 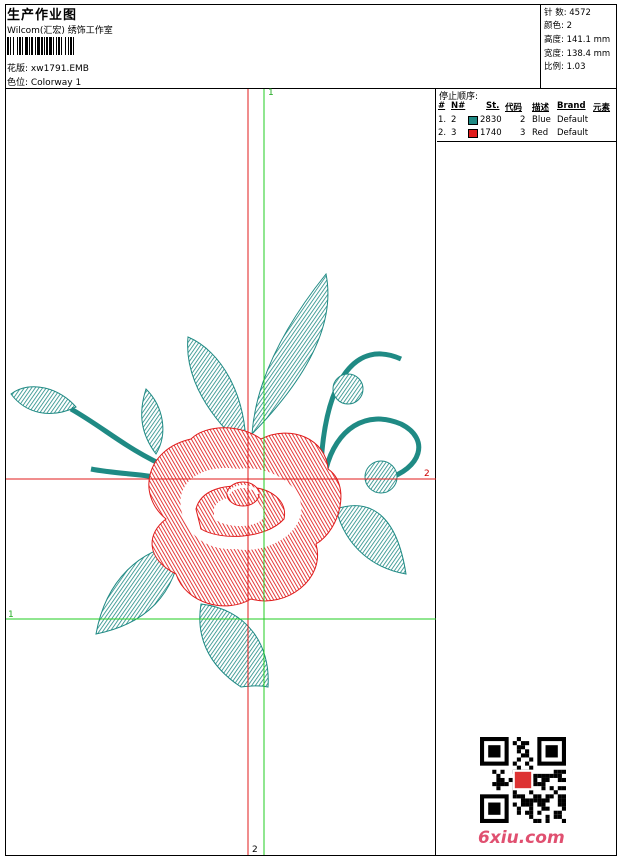 I want to click on col-needle: N#, so click(x=458, y=106).